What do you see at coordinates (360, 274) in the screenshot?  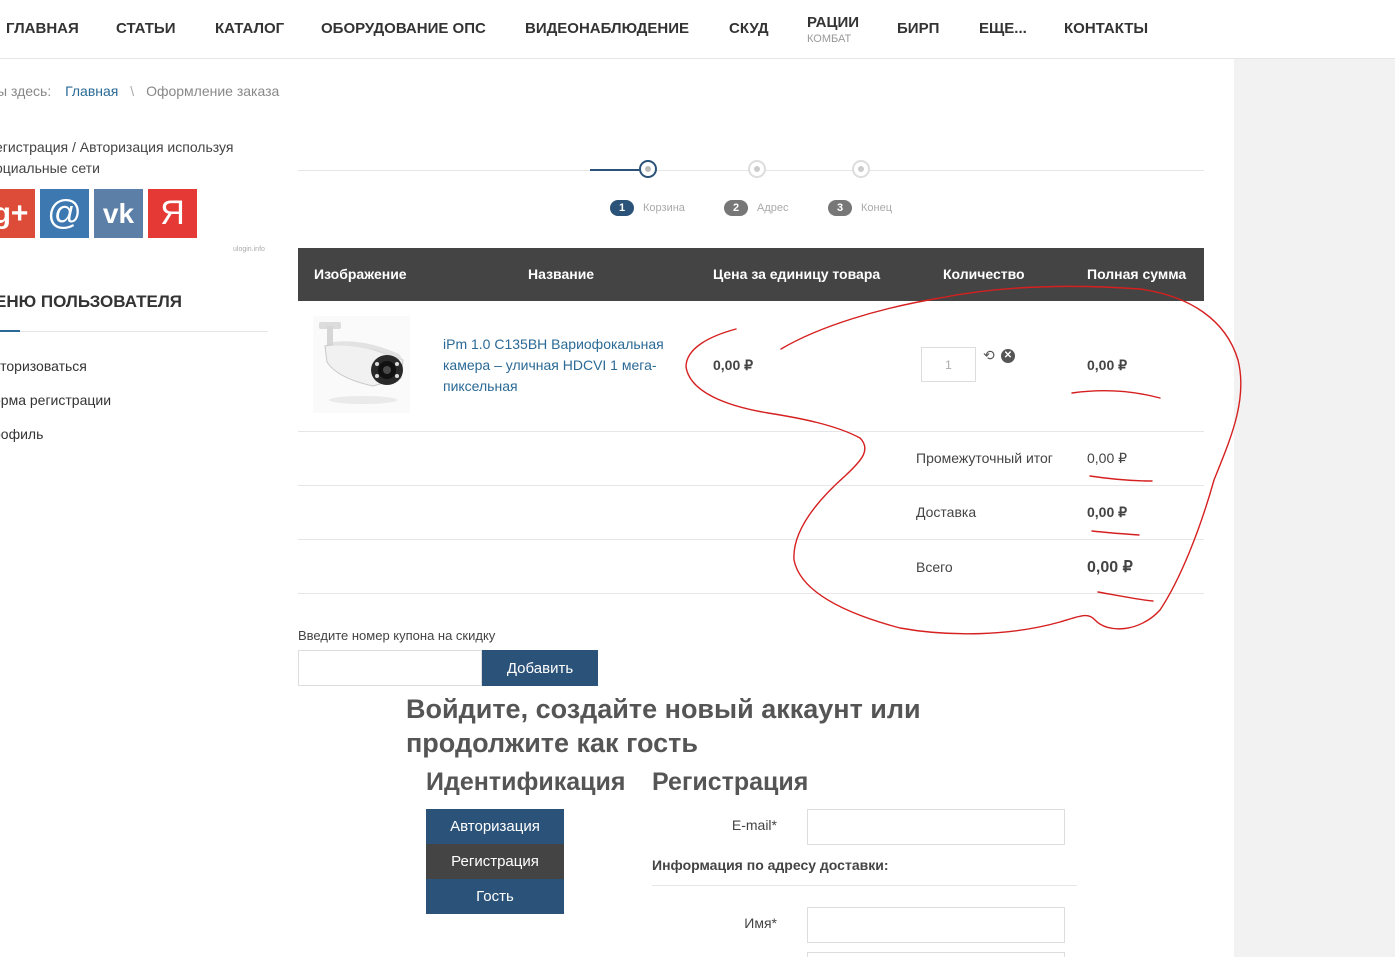 I see `col-header-image: Изображение` at bounding box center [360, 274].